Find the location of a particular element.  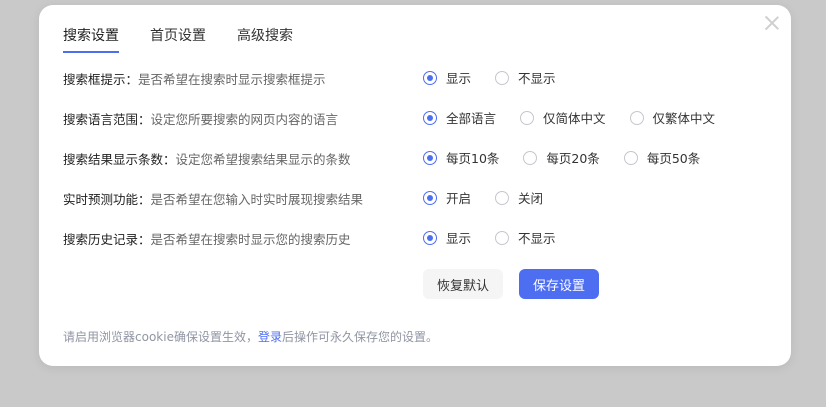

radio-option-all-languages: 全部语言 is located at coordinates (459, 117).